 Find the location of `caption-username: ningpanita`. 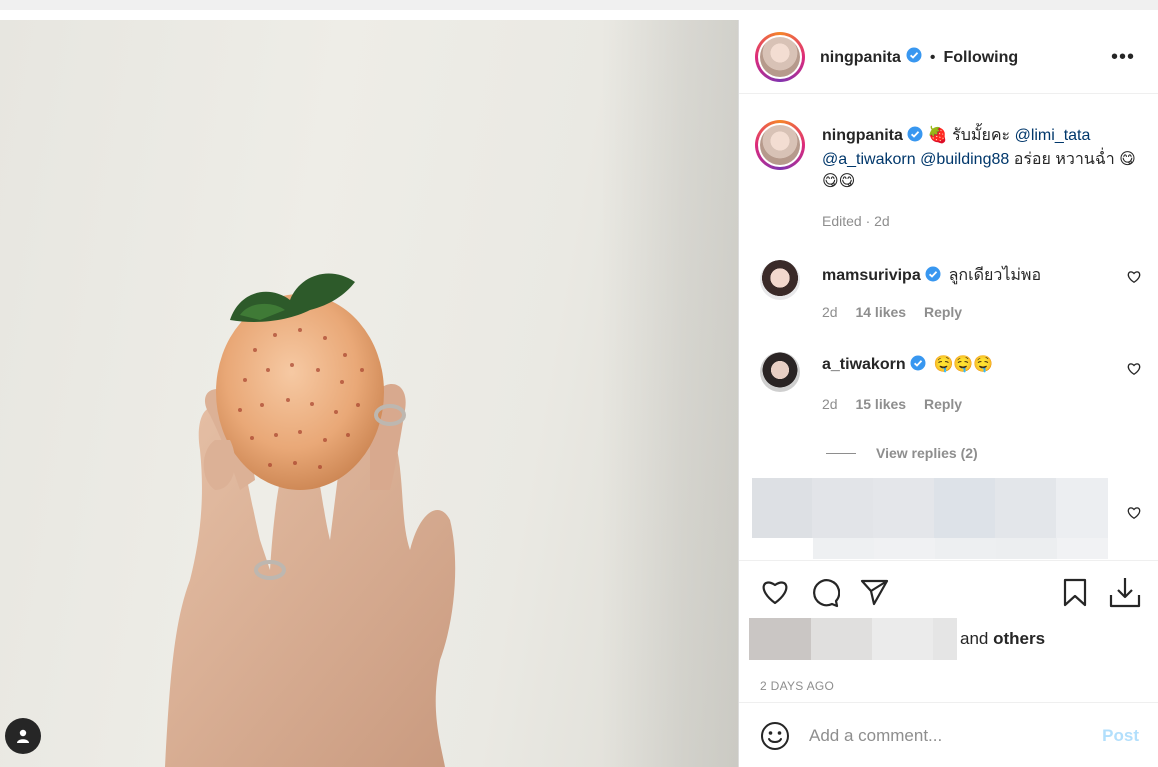

caption-username: ningpanita is located at coordinates (862, 135).